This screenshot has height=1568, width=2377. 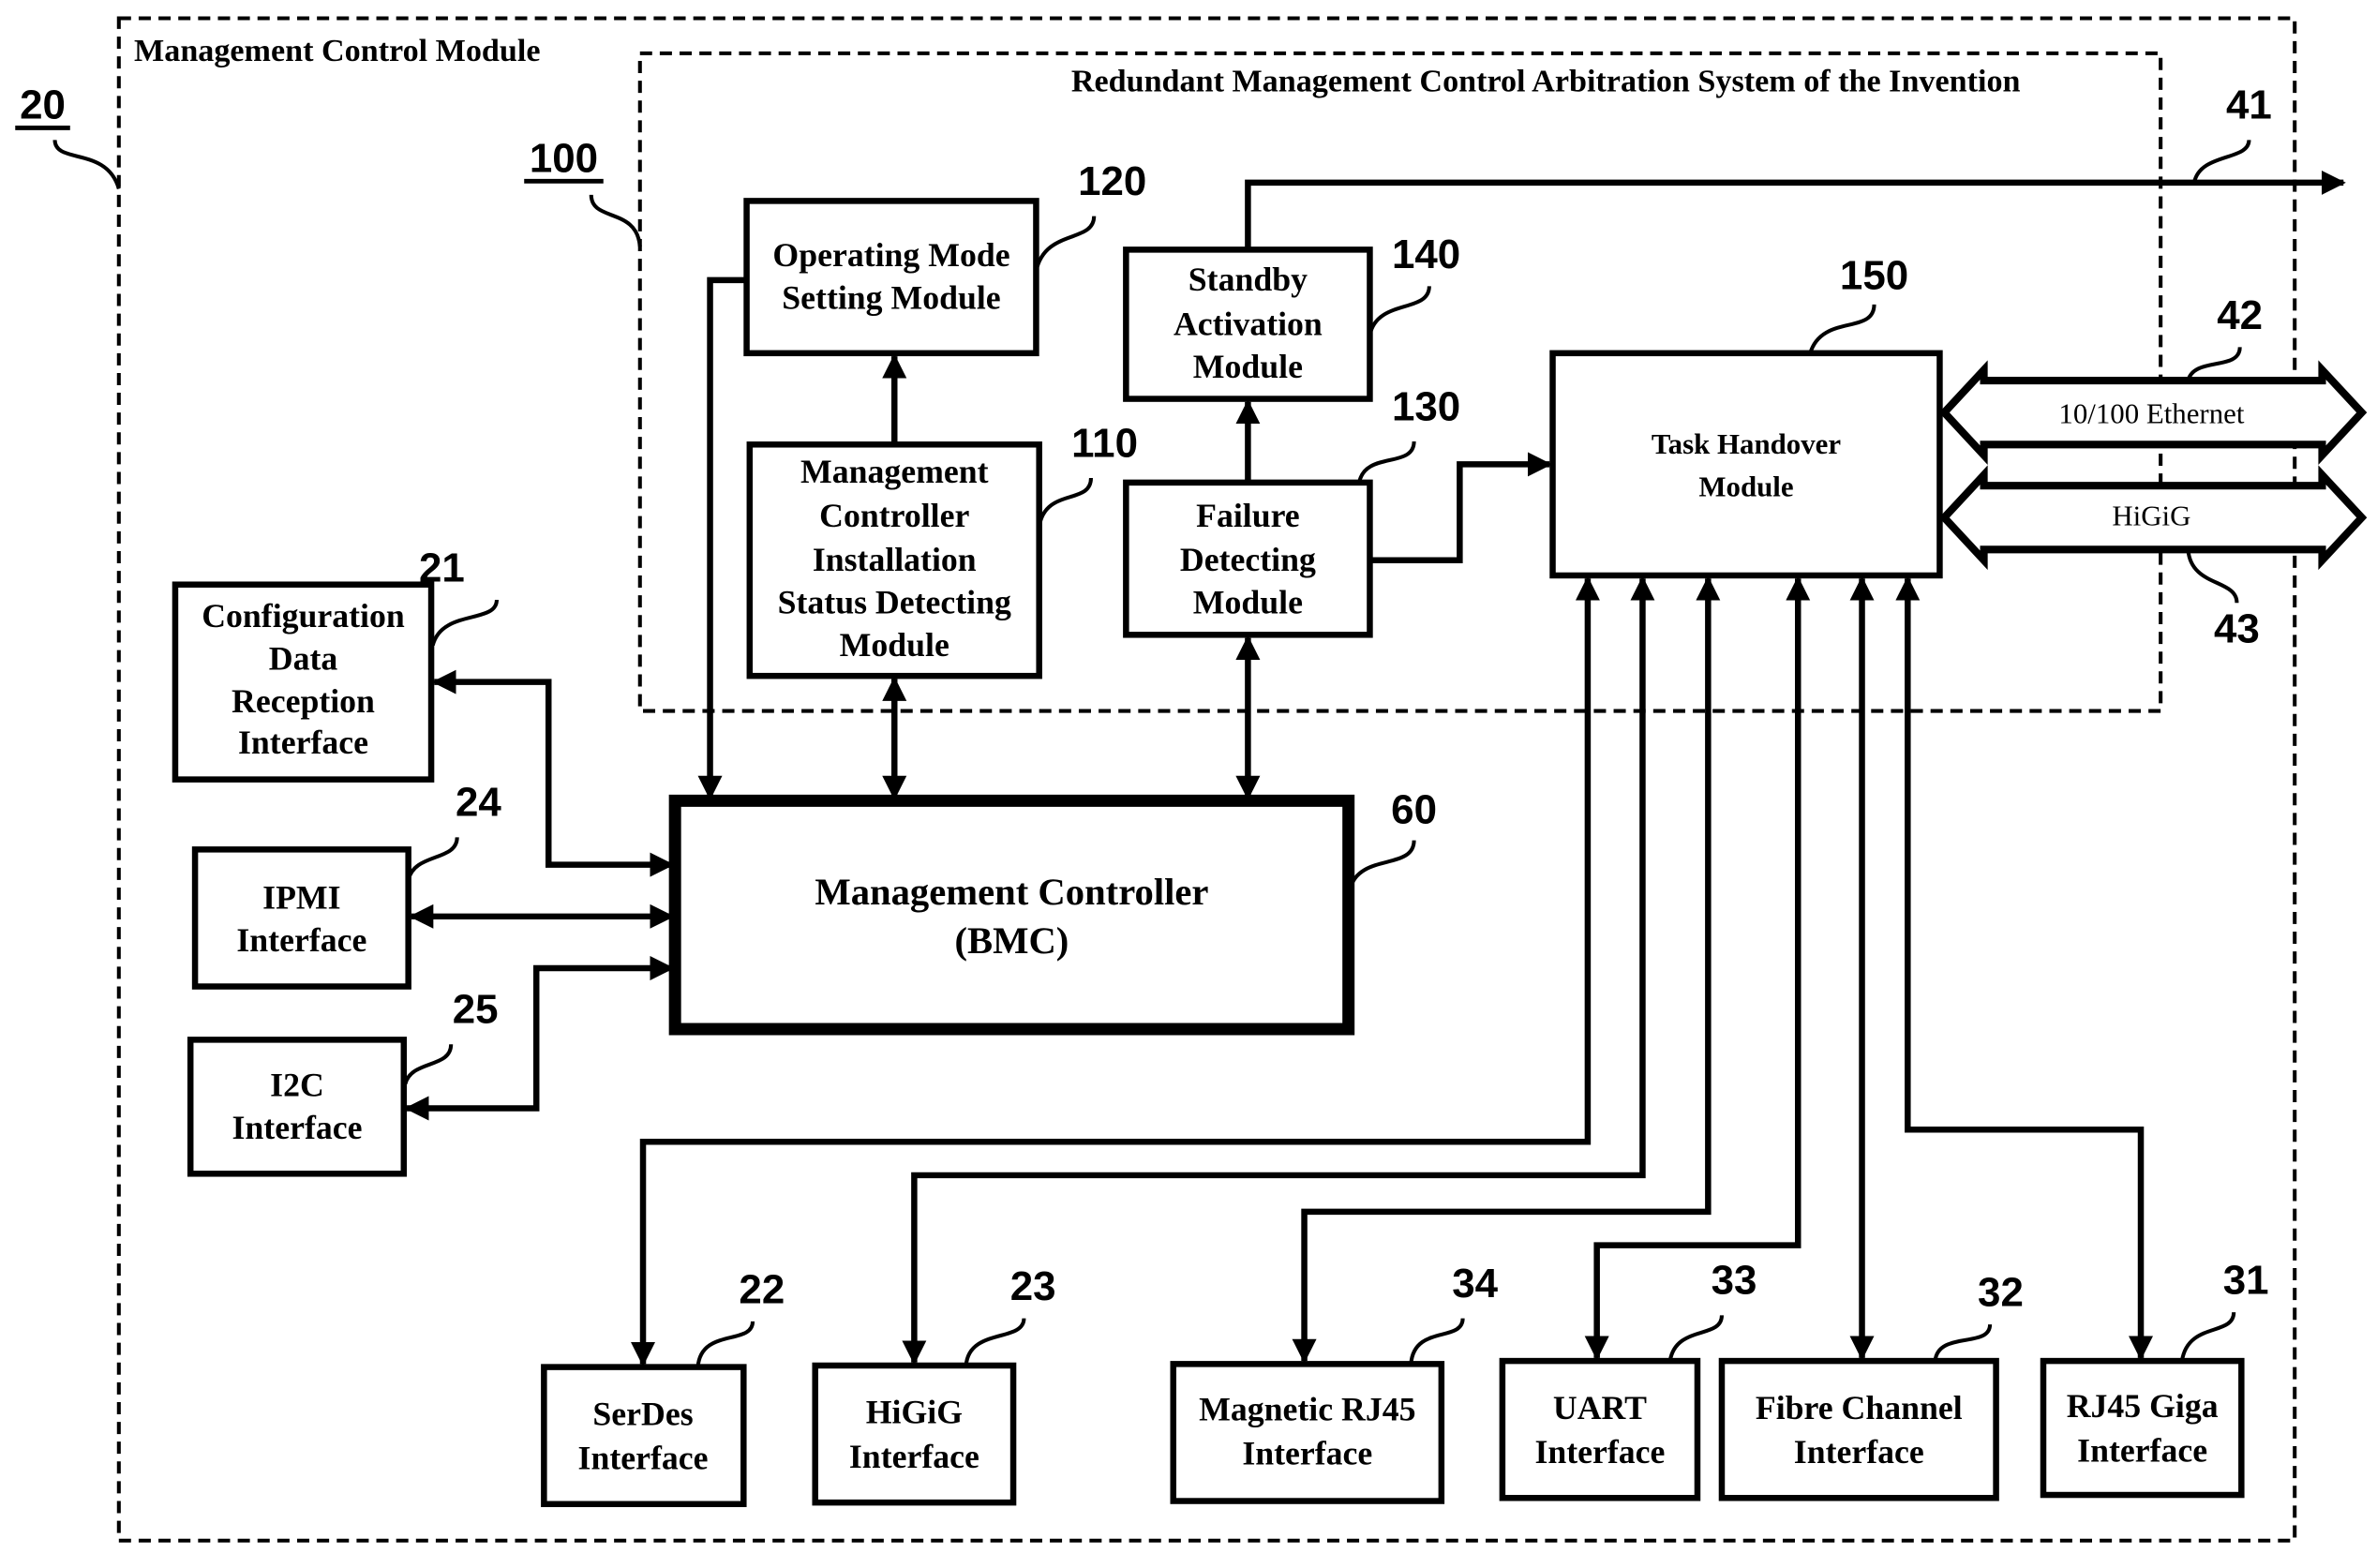 I want to click on ref-120: 120, so click(x=1112, y=181).